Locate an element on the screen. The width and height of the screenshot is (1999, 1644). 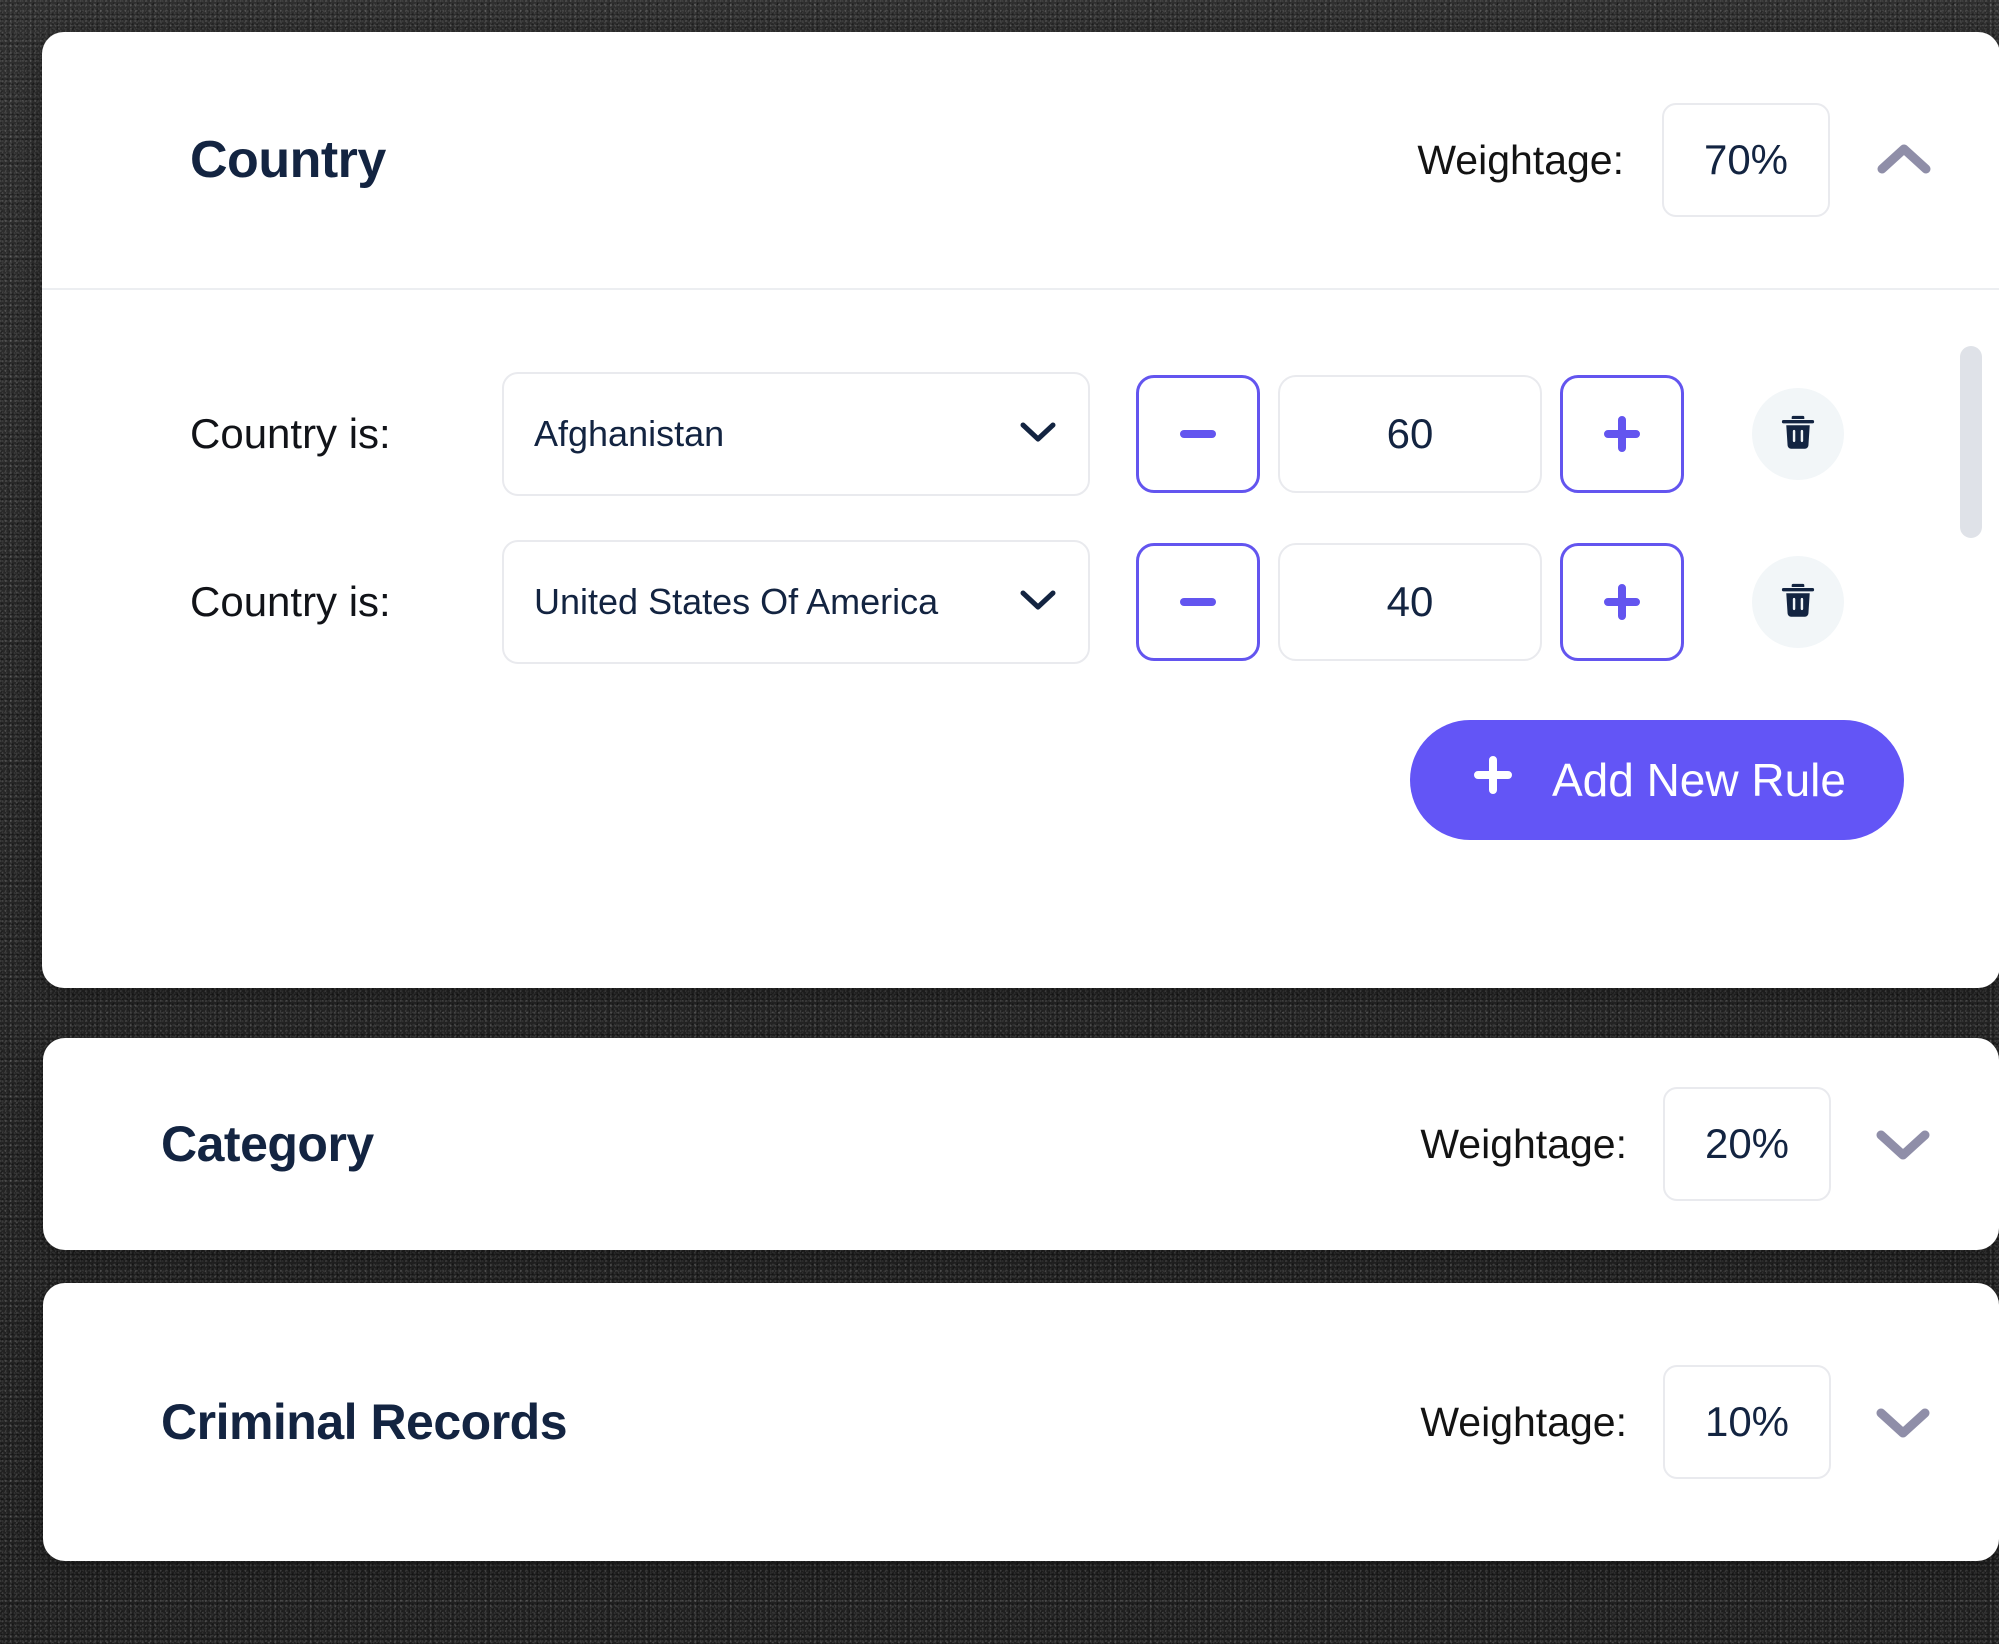
expand-toggle-category is located at coordinates (1903, 1144).